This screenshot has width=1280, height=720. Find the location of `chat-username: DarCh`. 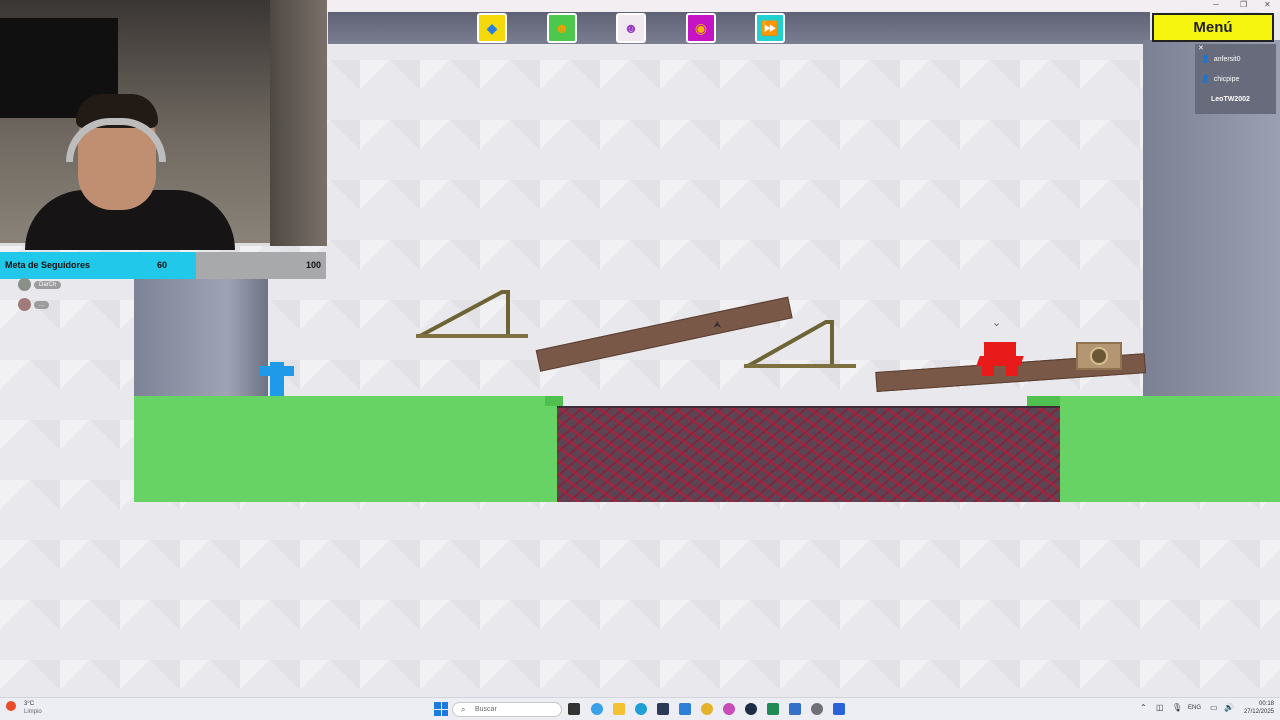

chat-username: DarCh is located at coordinates (48, 284).